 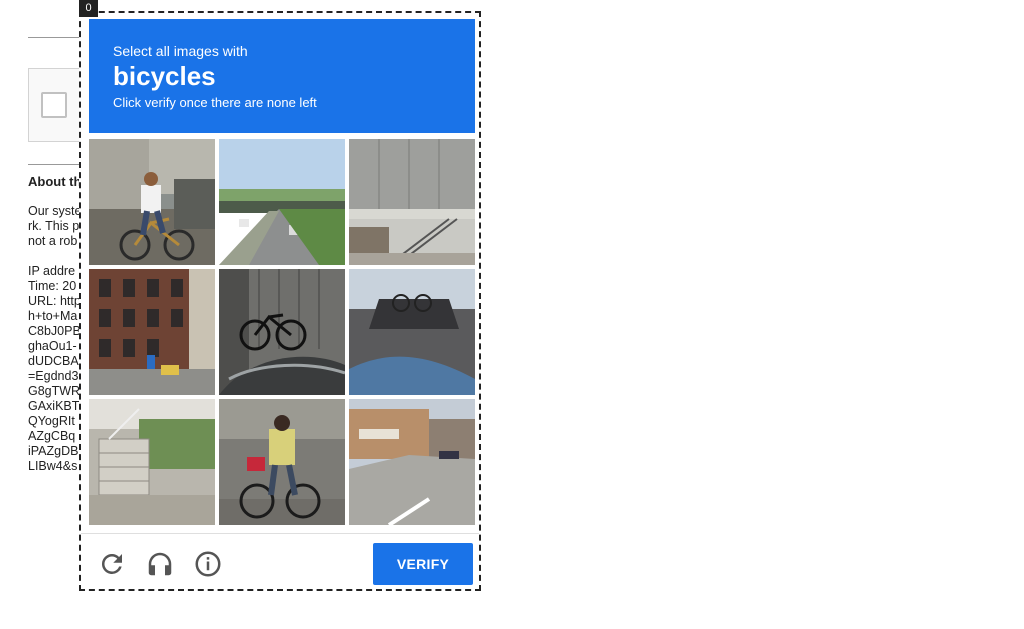 I want to click on footer-divider, so click(x=280, y=533).